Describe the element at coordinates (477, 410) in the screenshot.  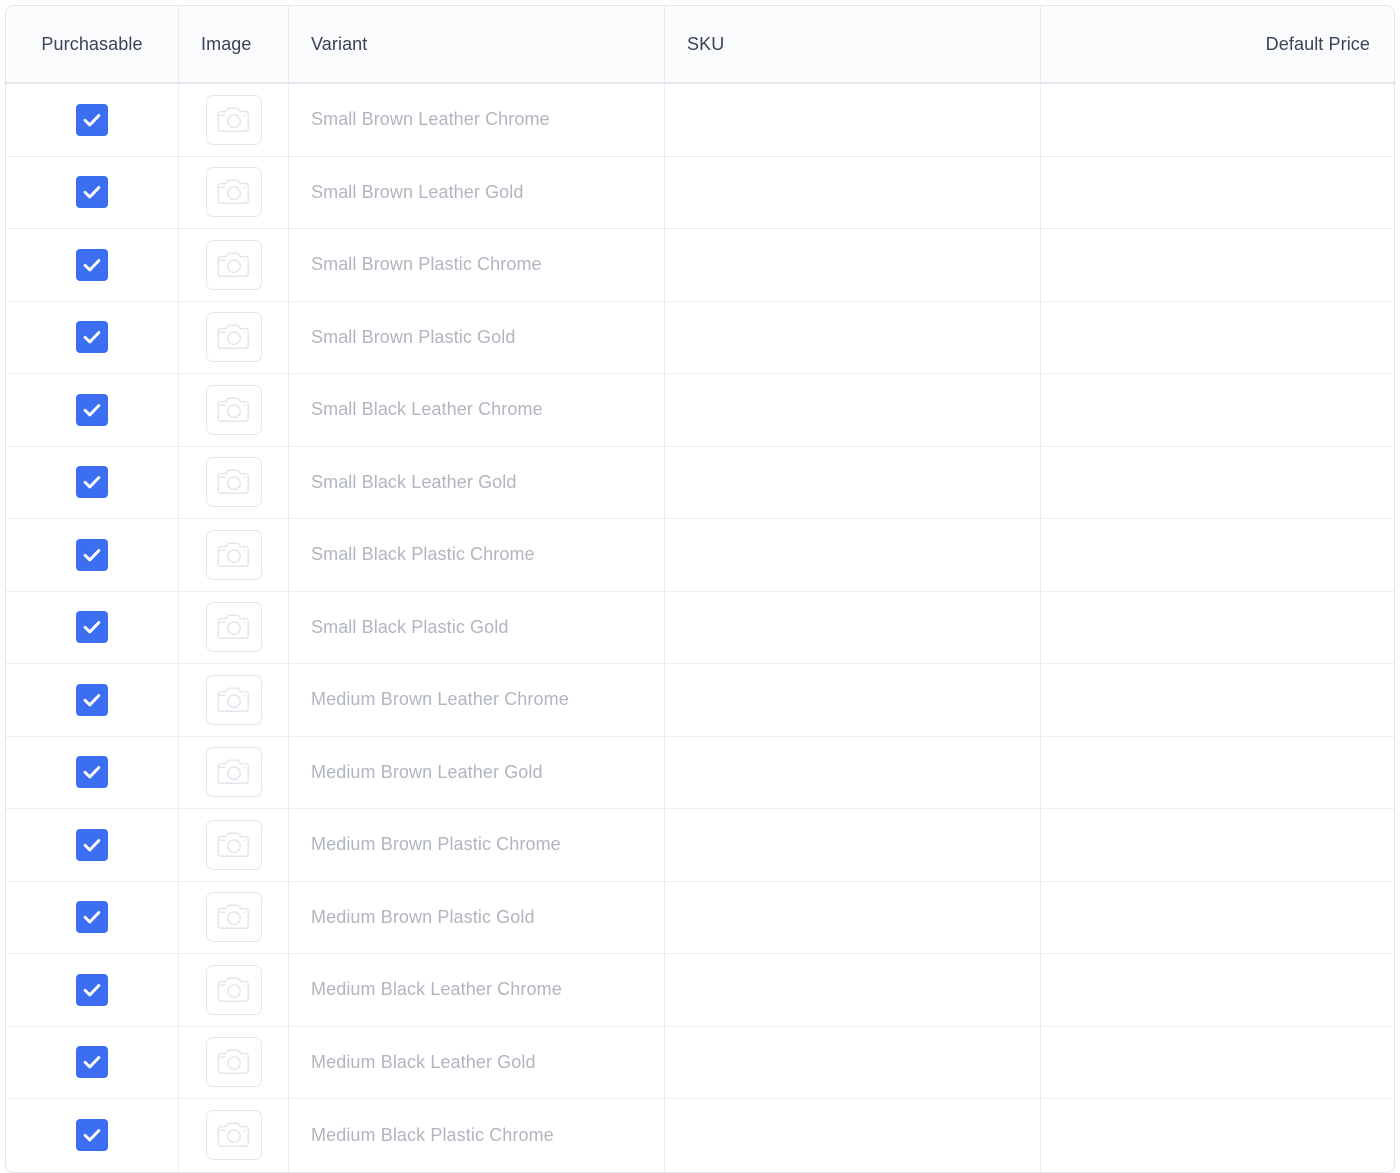
I see `cell-variant: Small Black Leather Chrome` at that location.